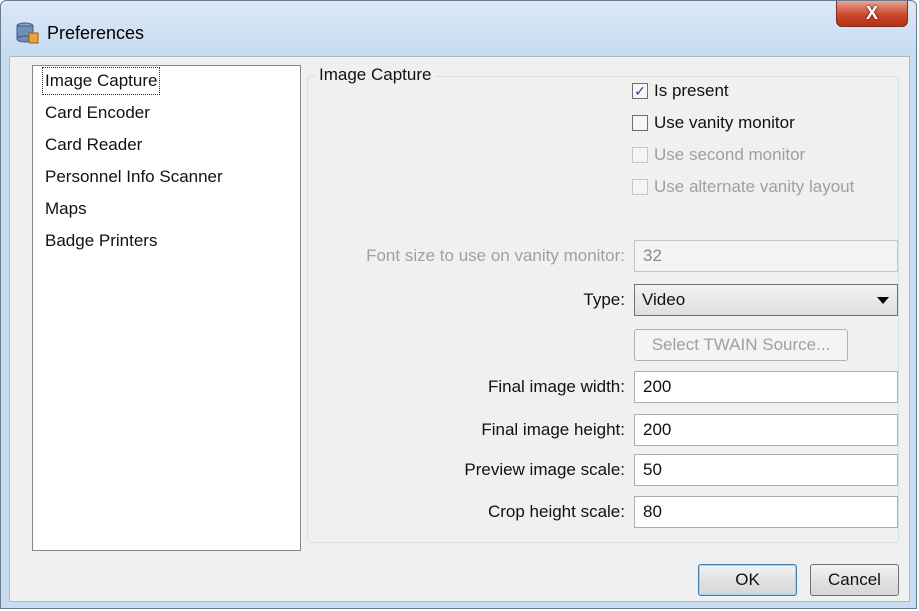 Image resolution: width=919 pixels, height=611 pixels. Describe the element at coordinates (101, 81) in the screenshot. I see `nav-item-image-capture: Image Capture` at that location.